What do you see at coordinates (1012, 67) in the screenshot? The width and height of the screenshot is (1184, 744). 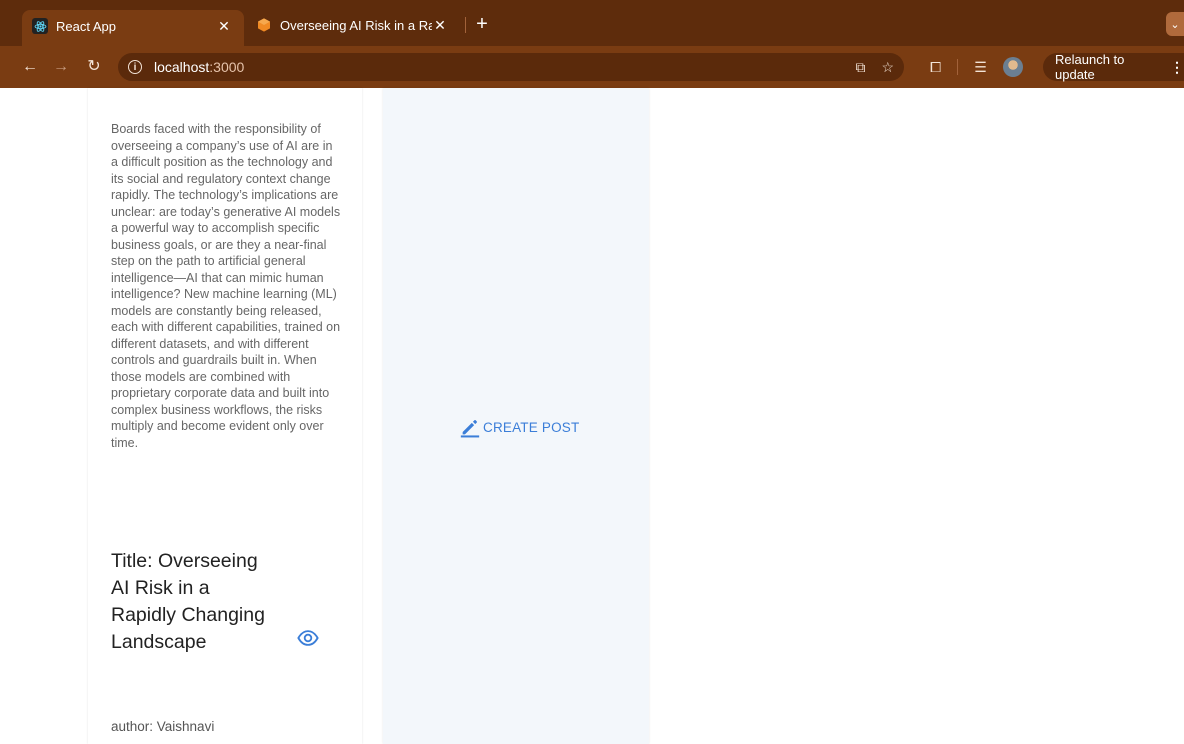 I see `profile-avatar` at bounding box center [1012, 67].